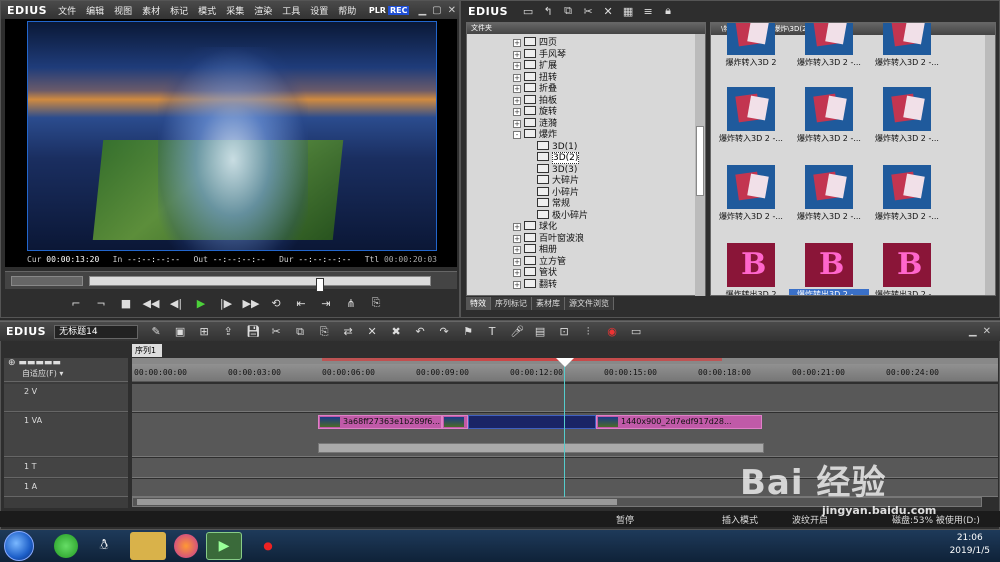 This screenshot has height=562, width=1000. Describe the element at coordinates (558, 158) in the screenshot. I see `folder-tree-item: 3D(2)` at that location.